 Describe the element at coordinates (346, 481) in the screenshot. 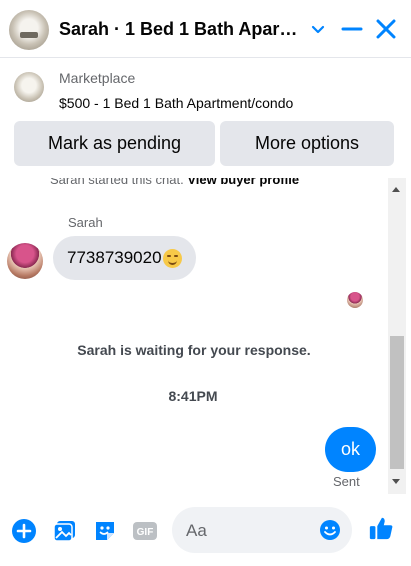

I see `message-status: Sent` at that location.